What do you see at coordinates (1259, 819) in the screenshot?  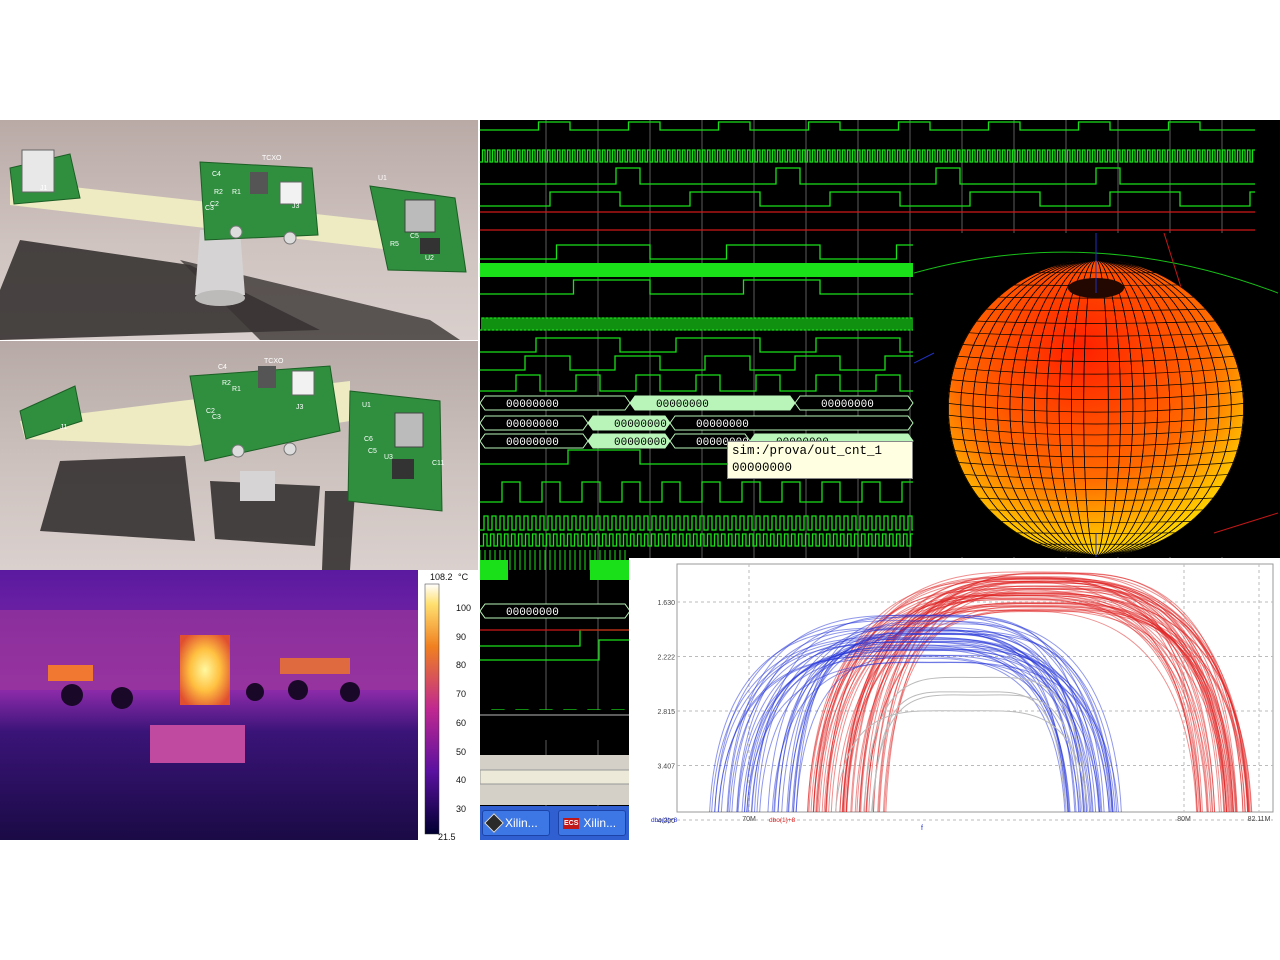 I see `x-tick-label: 82.11M` at bounding box center [1259, 819].